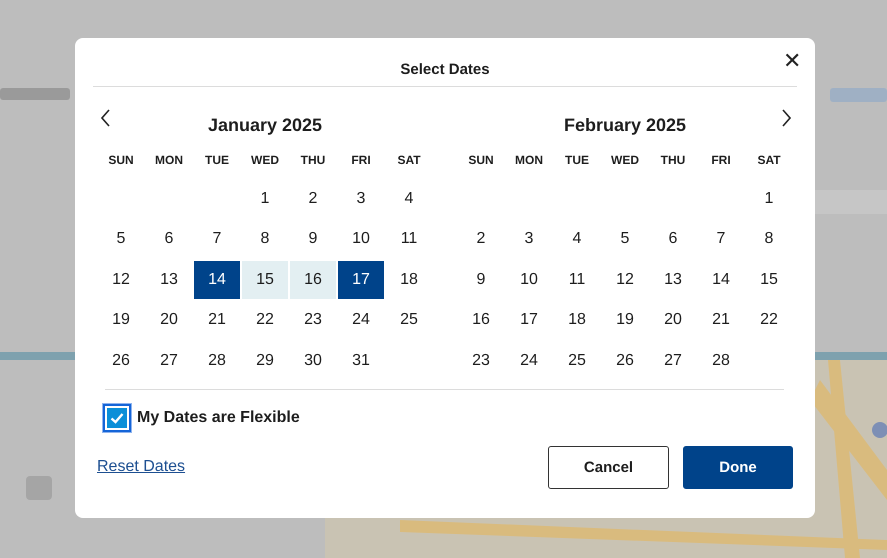  Describe the element at coordinates (445, 69) in the screenshot. I see `dialog-title: Select Dates` at that location.